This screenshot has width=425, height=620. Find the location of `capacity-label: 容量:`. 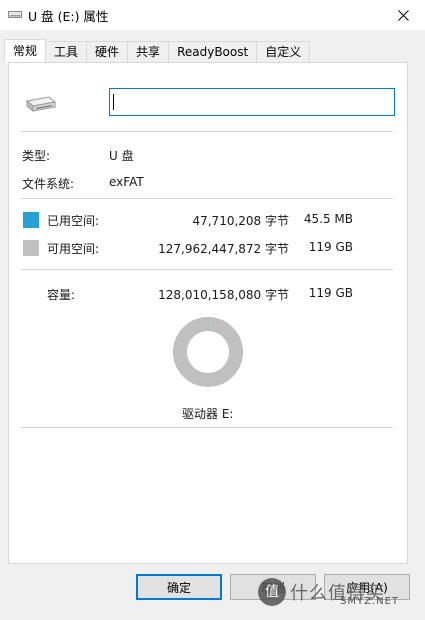

capacity-label: 容量: is located at coordinates (61, 295).